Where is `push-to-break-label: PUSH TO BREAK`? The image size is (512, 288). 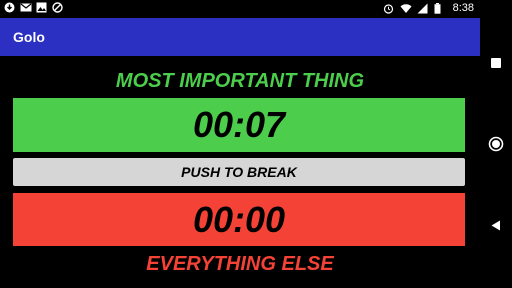
push-to-break-label: PUSH TO BREAK is located at coordinates (239, 172).